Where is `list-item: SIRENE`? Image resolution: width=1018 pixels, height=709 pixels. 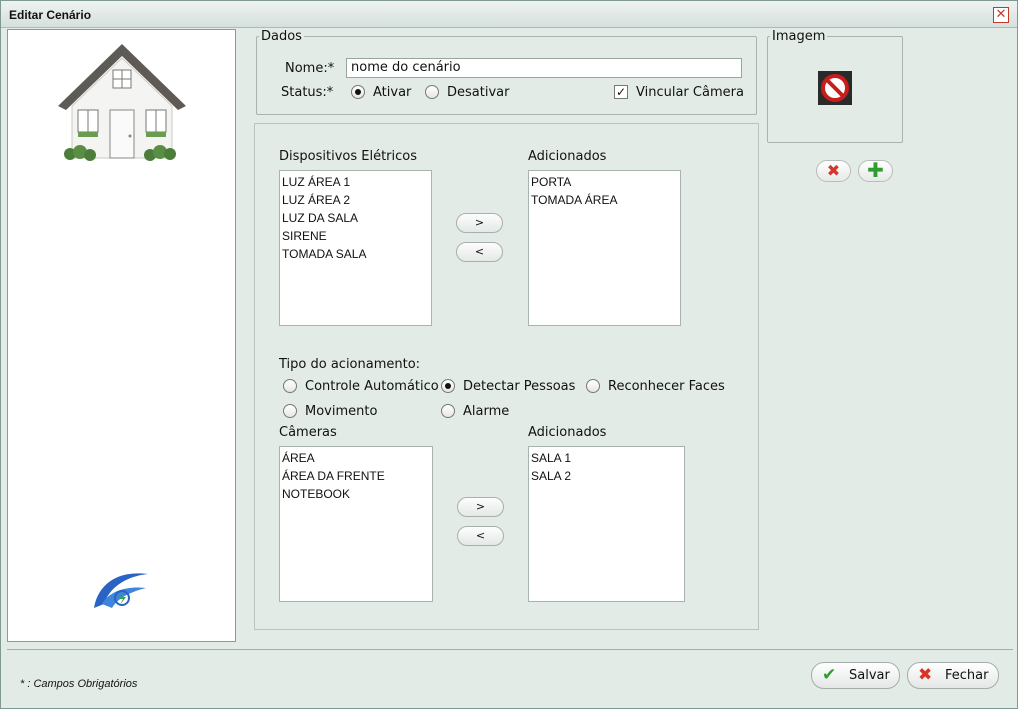
list-item: SIRENE is located at coordinates (355, 236).